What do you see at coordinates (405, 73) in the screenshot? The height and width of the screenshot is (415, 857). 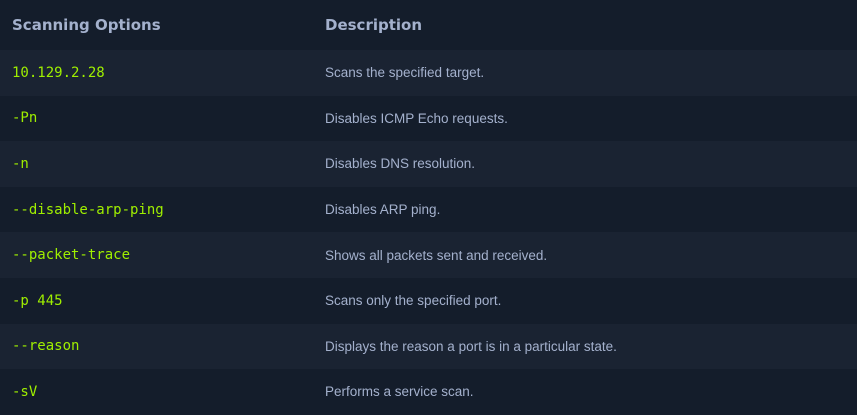 I see `description-cell: Scans the specified target.` at bounding box center [405, 73].